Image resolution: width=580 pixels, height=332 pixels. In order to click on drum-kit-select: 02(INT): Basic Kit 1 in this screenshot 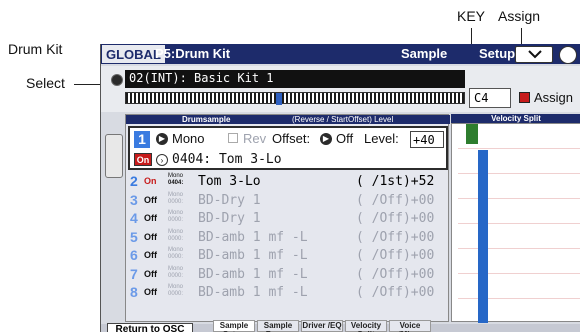, I will do `click(295, 79)`.